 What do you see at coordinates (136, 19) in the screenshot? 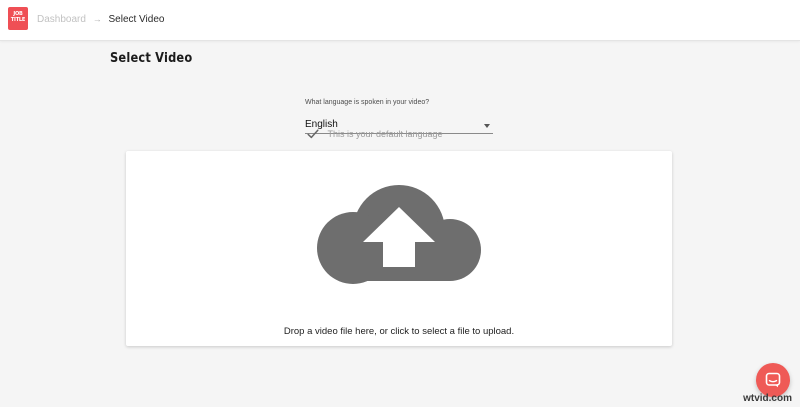
I see `breadcrumb-current: Select Video` at bounding box center [136, 19].